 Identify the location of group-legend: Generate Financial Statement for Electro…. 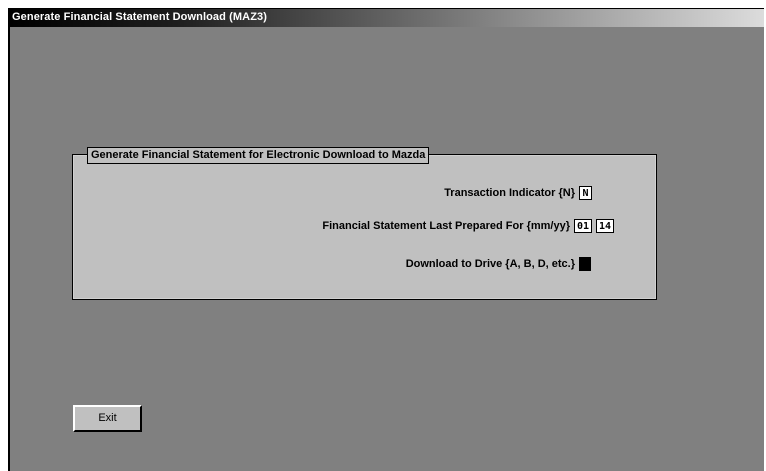
(258, 155).